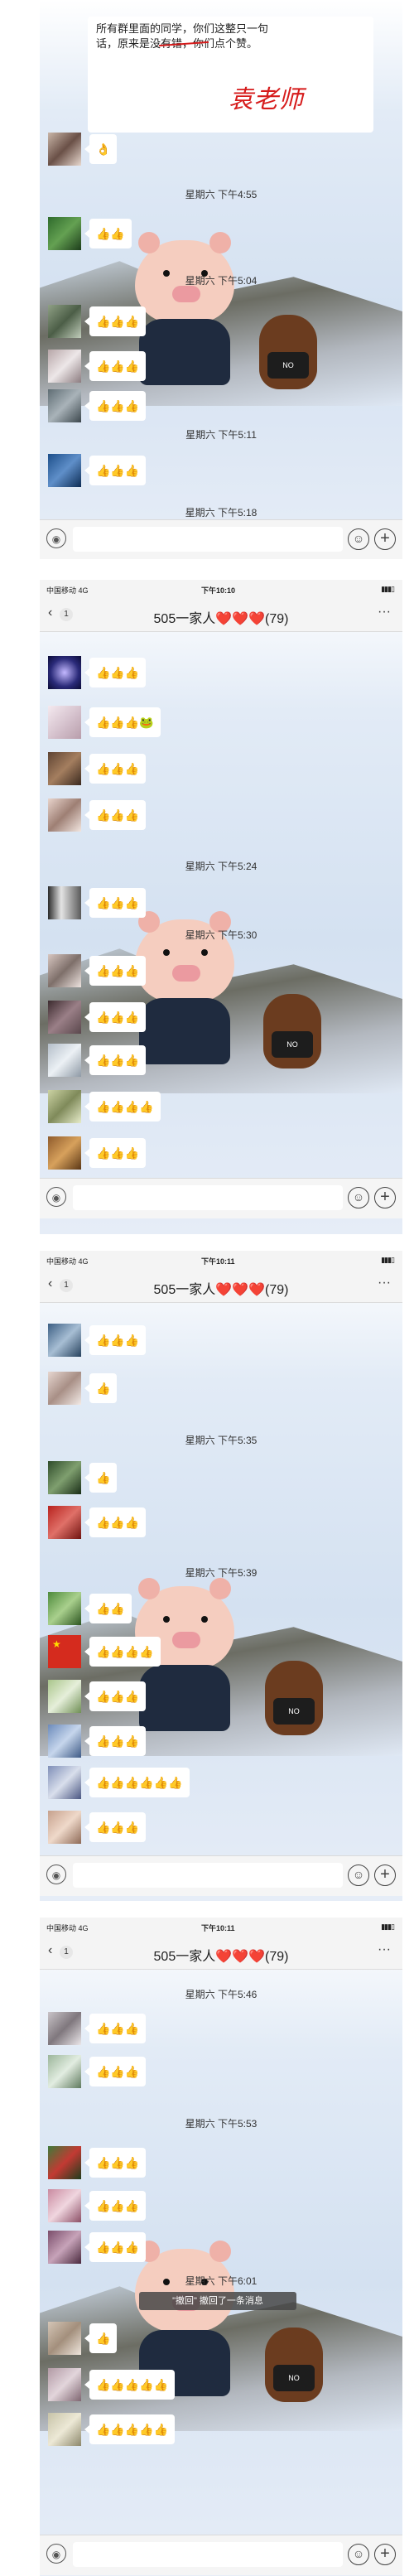 This screenshot has height=2576, width=414. I want to click on timestamp: 星期六 下午5:39, so click(221, 1573).